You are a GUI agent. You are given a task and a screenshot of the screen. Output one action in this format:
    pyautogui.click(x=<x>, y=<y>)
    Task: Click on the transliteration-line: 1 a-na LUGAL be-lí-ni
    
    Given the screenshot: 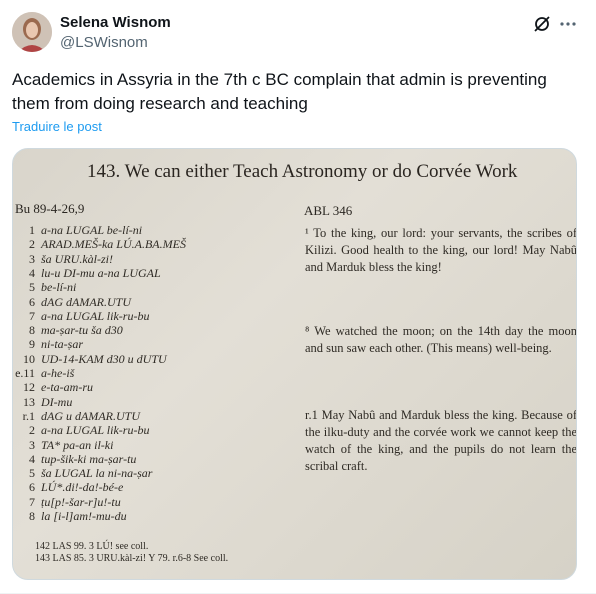 What is the action you would take?
    pyautogui.click(x=77, y=230)
    